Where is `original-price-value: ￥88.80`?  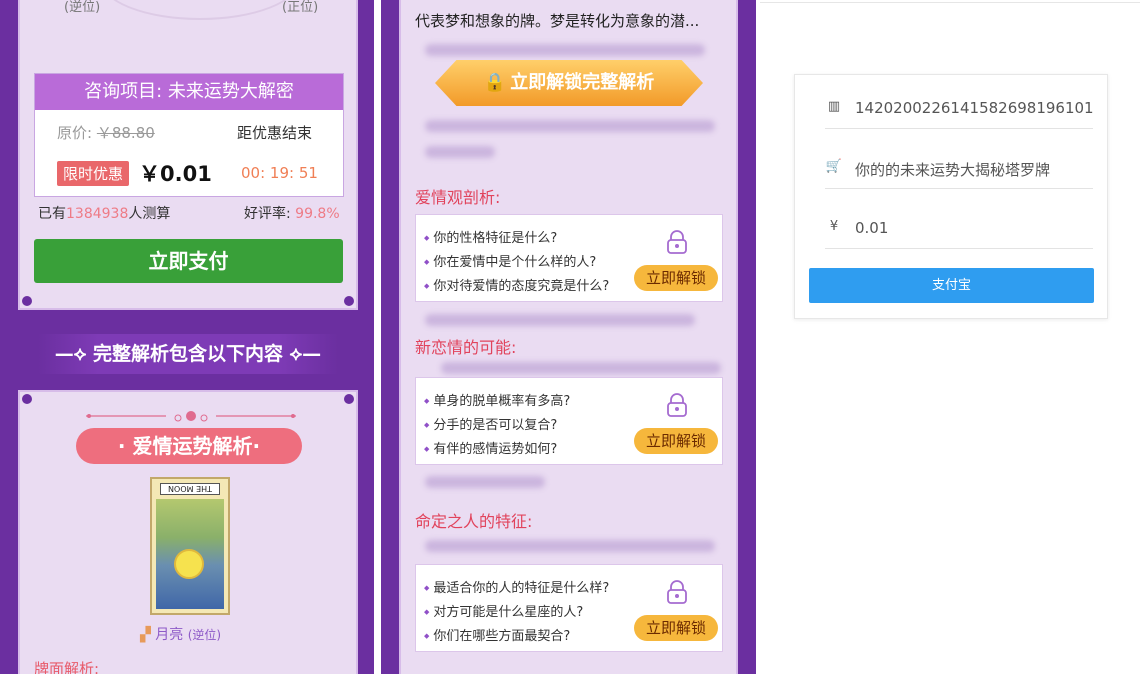
original-price-value: ￥88.80 is located at coordinates (125, 133).